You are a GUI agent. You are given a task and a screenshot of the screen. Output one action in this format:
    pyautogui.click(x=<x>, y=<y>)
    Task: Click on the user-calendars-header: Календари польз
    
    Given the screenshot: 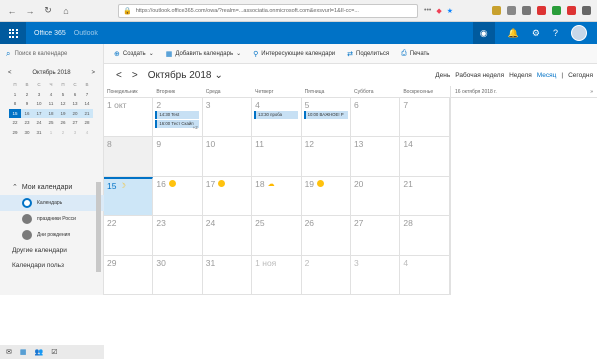 What is the action you would take?
    pyautogui.click(x=52, y=265)
    